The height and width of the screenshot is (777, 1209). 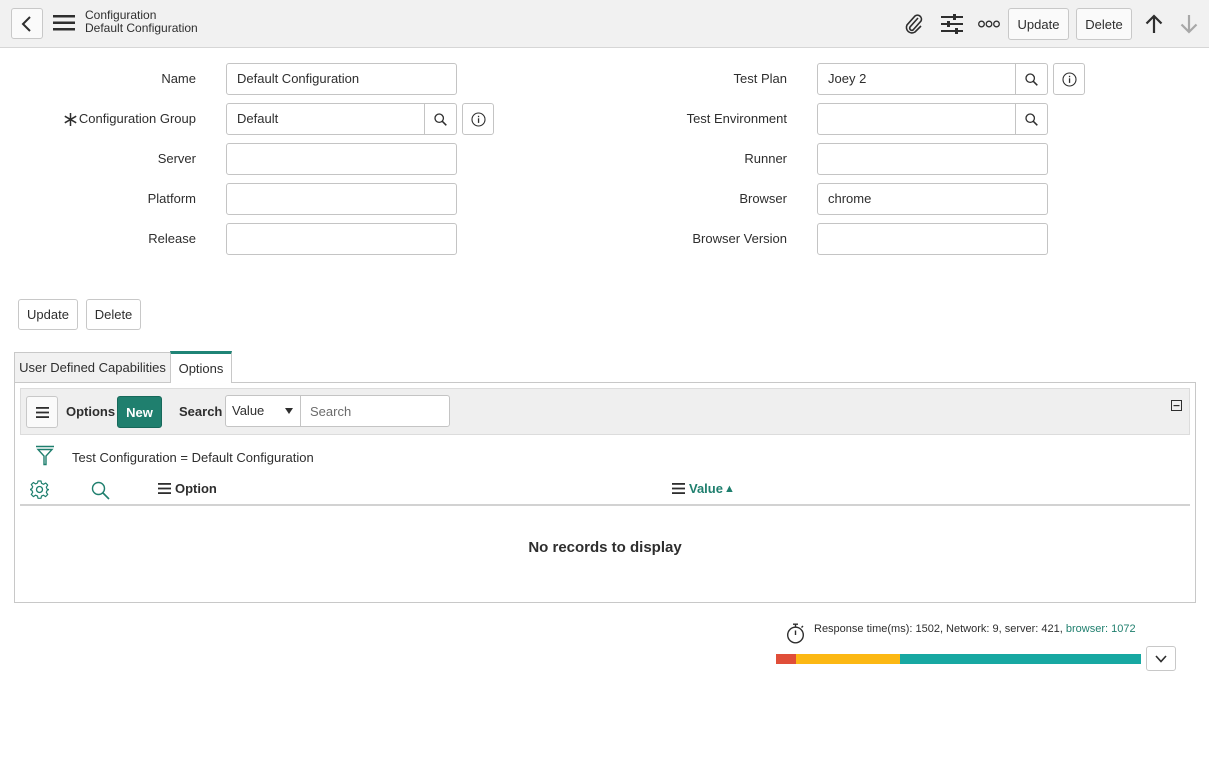 What do you see at coordinates (760, 78) in the screenshot?
I see `test-plan-label: Test Plan` at bounding box center [760, 78].